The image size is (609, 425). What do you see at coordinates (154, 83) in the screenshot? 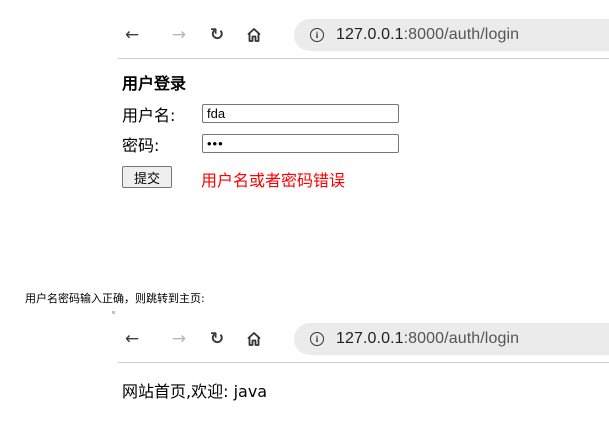
I see `form-title: 用户登录` at bounding box center [154, 83].